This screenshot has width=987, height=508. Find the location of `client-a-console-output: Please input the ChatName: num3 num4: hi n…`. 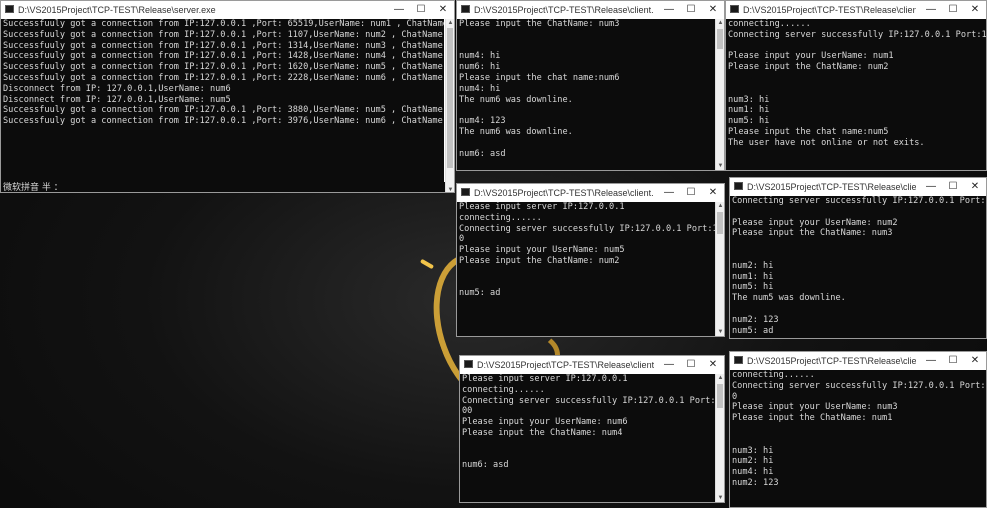

client-a-console-output: Please input the ChatName: num3 num4: hi n… is located at coordinates (586, 94).